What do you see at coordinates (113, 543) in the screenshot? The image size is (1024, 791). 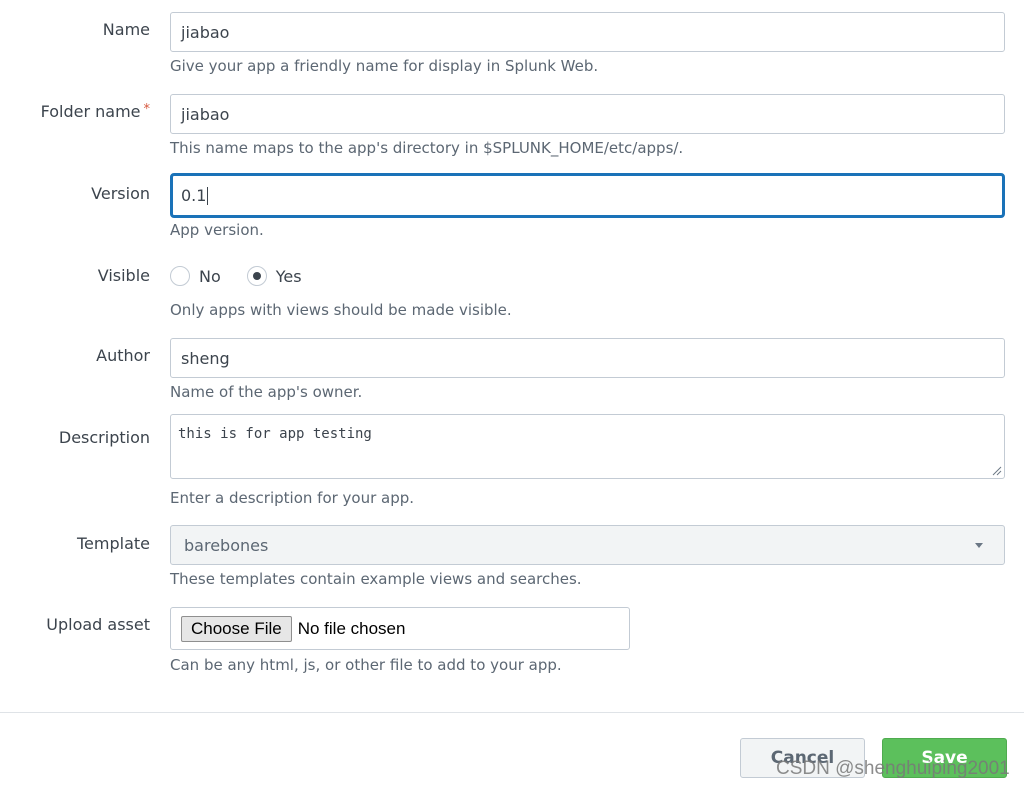 I see `template-label: Template` at bounding box center [113, 543].